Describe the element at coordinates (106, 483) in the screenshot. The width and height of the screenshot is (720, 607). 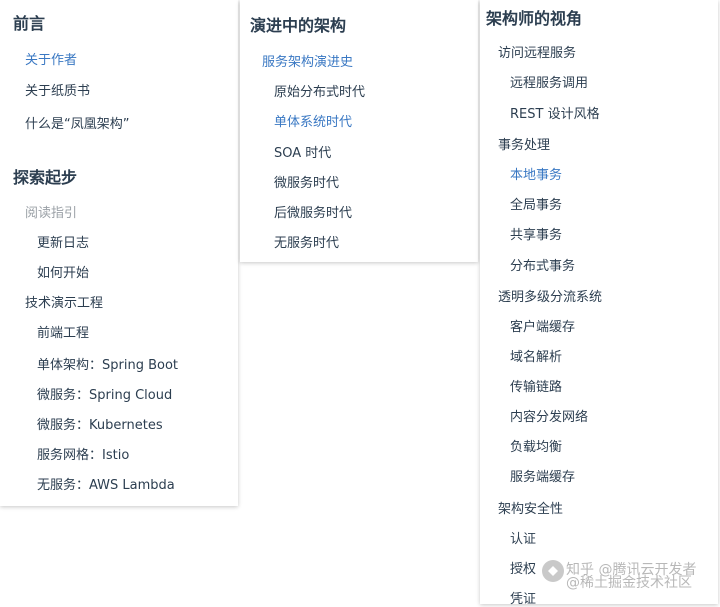
I see `nav-item-aws-lambda: 无服务：AWS Lambda` at that location.